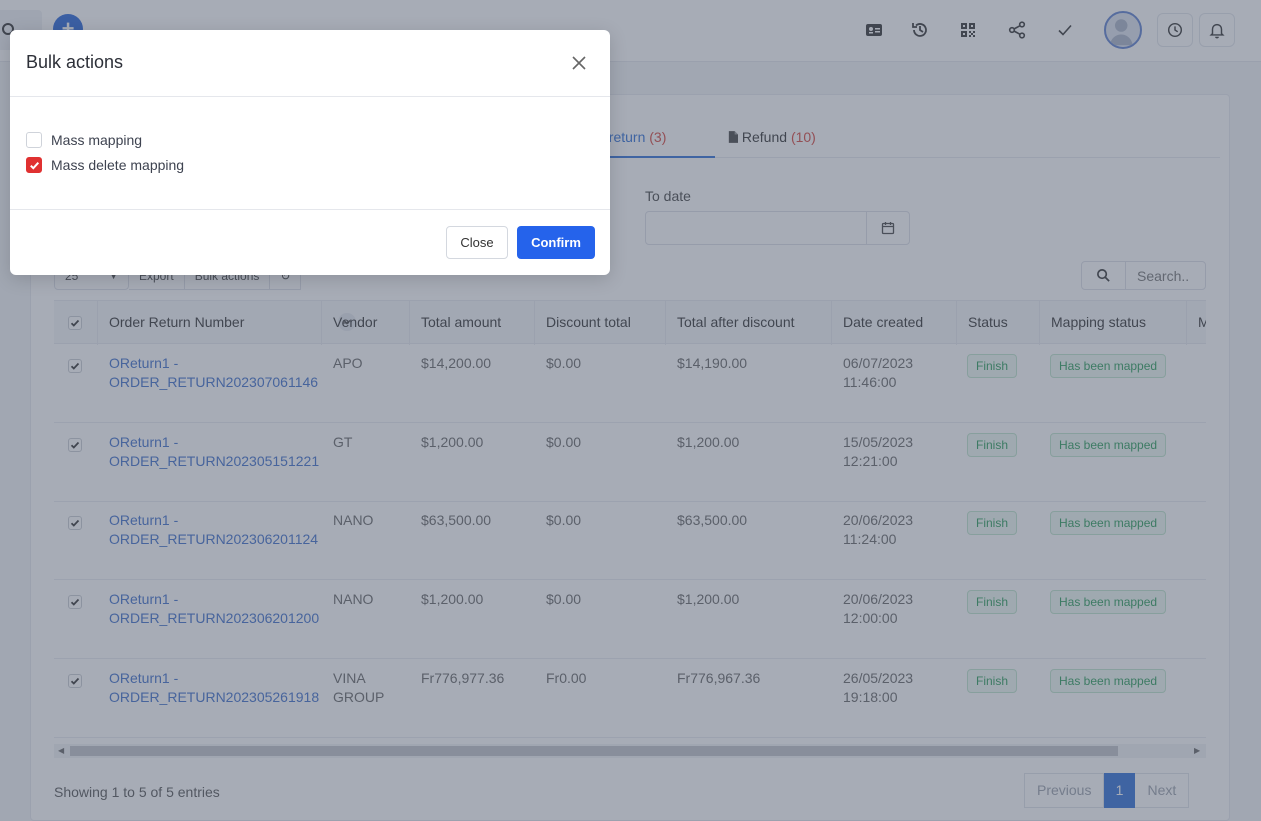 Image resolution: width=1261 pixels, height=821 pixels. I want to click on modal-body: Mass mapping Mass delete mapping, so click(310, 153).